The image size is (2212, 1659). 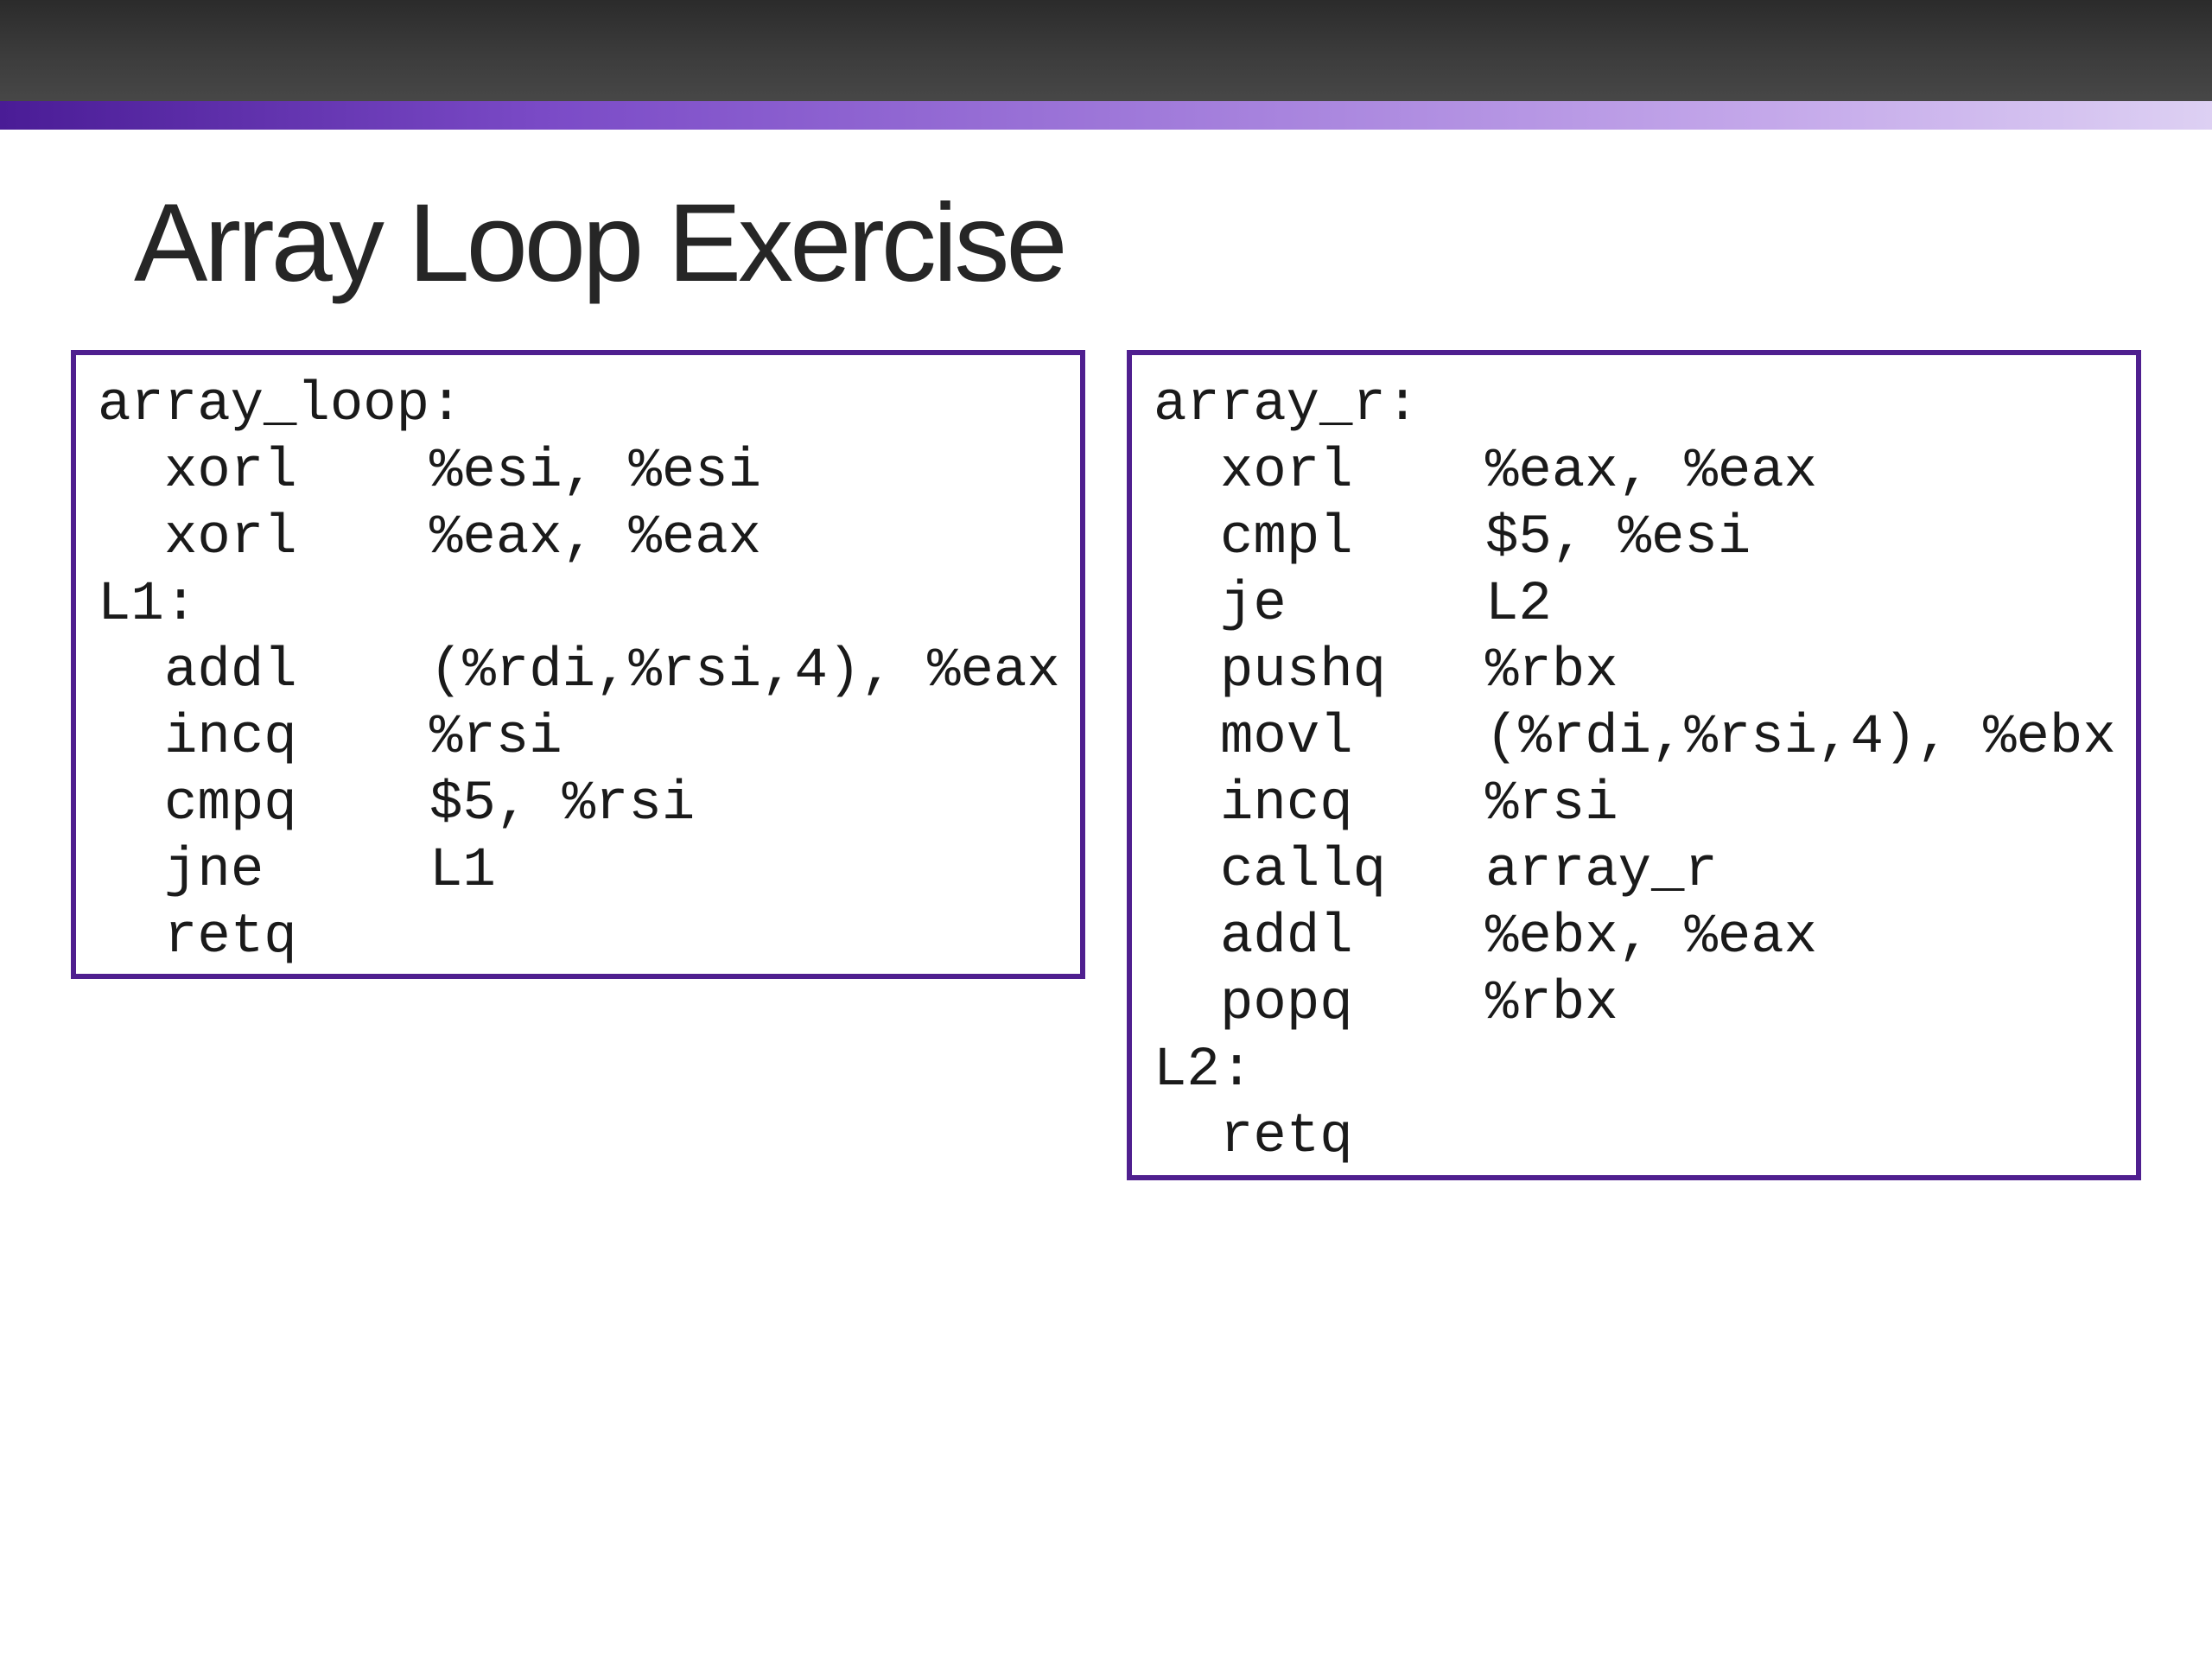 What do you see at coordinates (231, 804) in the screenshot?
I see `instruction-opcode: cmpq` at bounding box center [231, 804].